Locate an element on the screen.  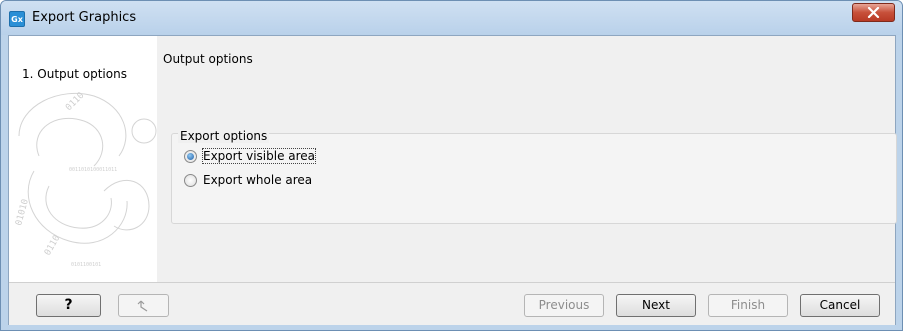
cancel-button: Cancel is located at coordinates (840, 305).